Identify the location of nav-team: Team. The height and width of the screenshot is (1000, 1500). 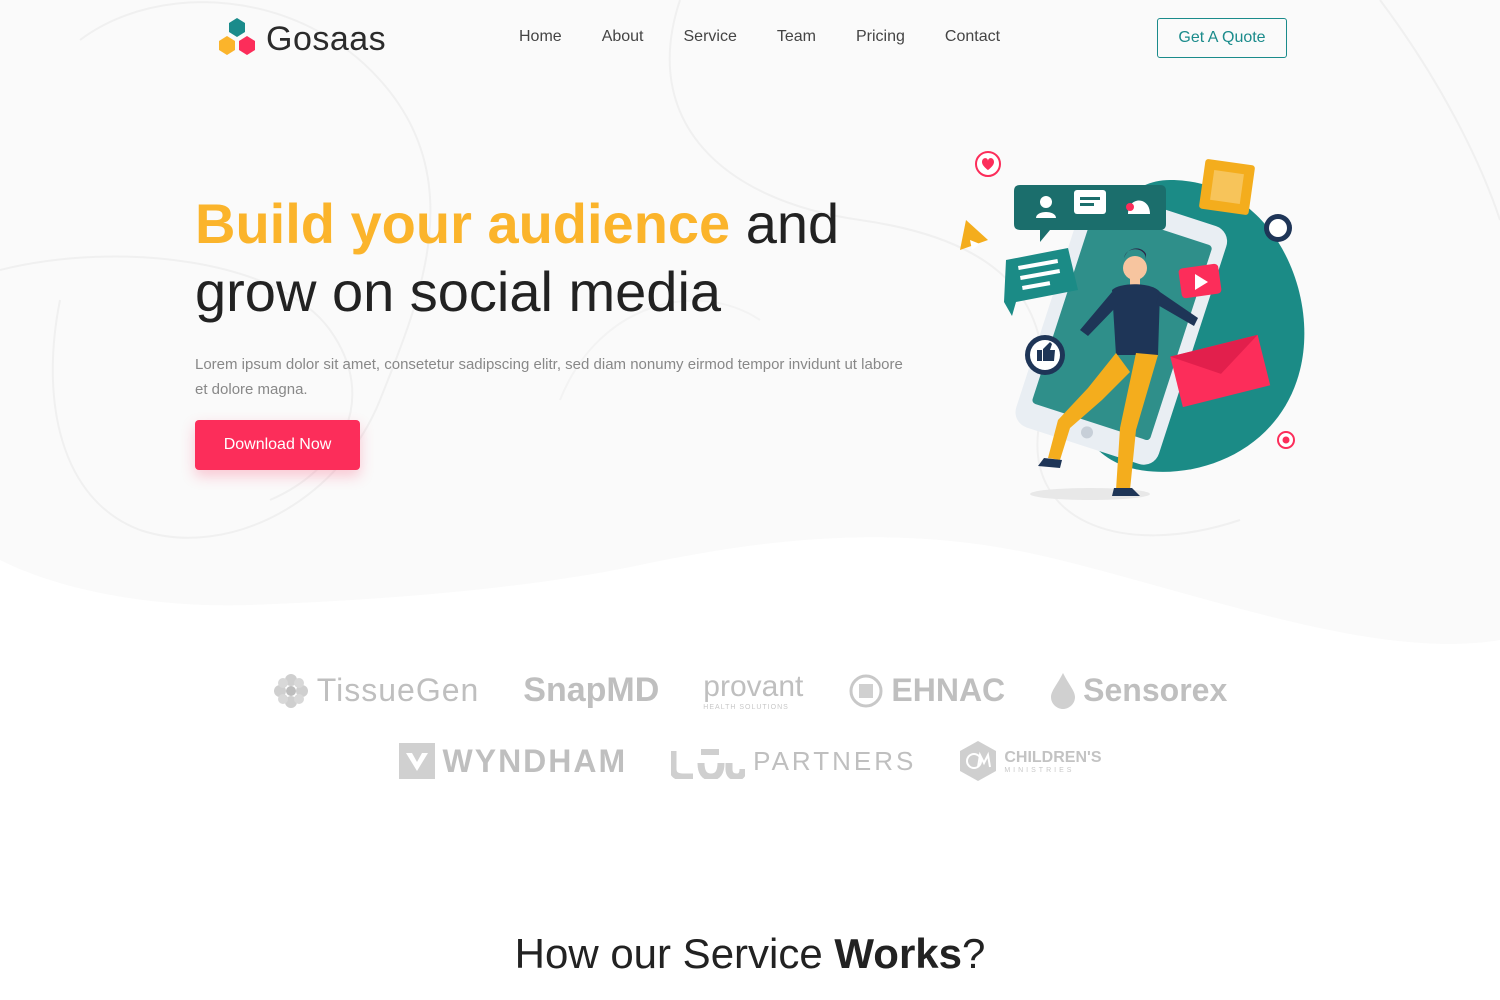
(796, 37).